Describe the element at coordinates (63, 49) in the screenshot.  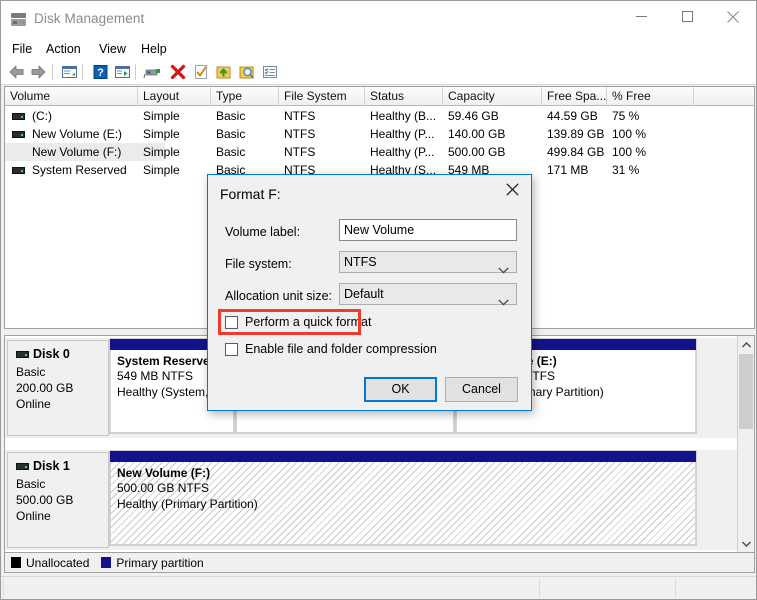
I see `menu-item-action: Action` at that location.